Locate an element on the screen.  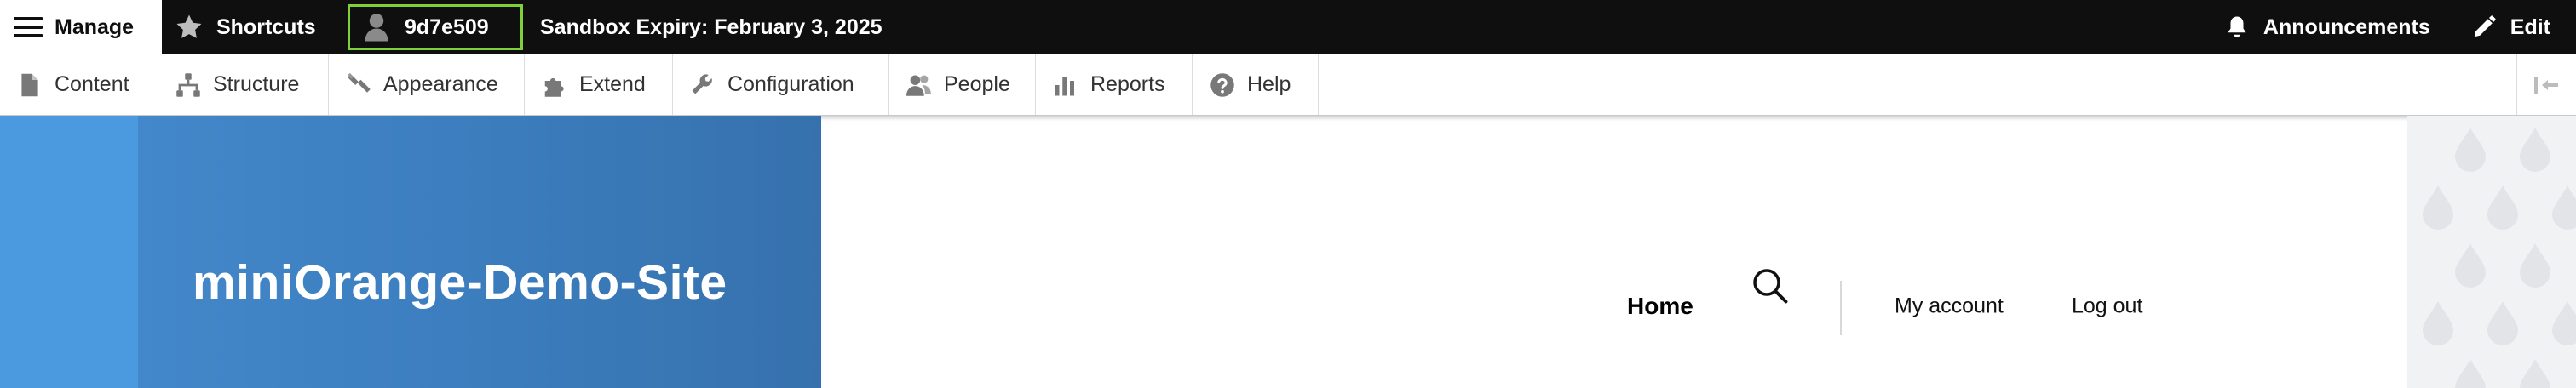
announcements-button: Announcements is located at coordinates (2347, 27).